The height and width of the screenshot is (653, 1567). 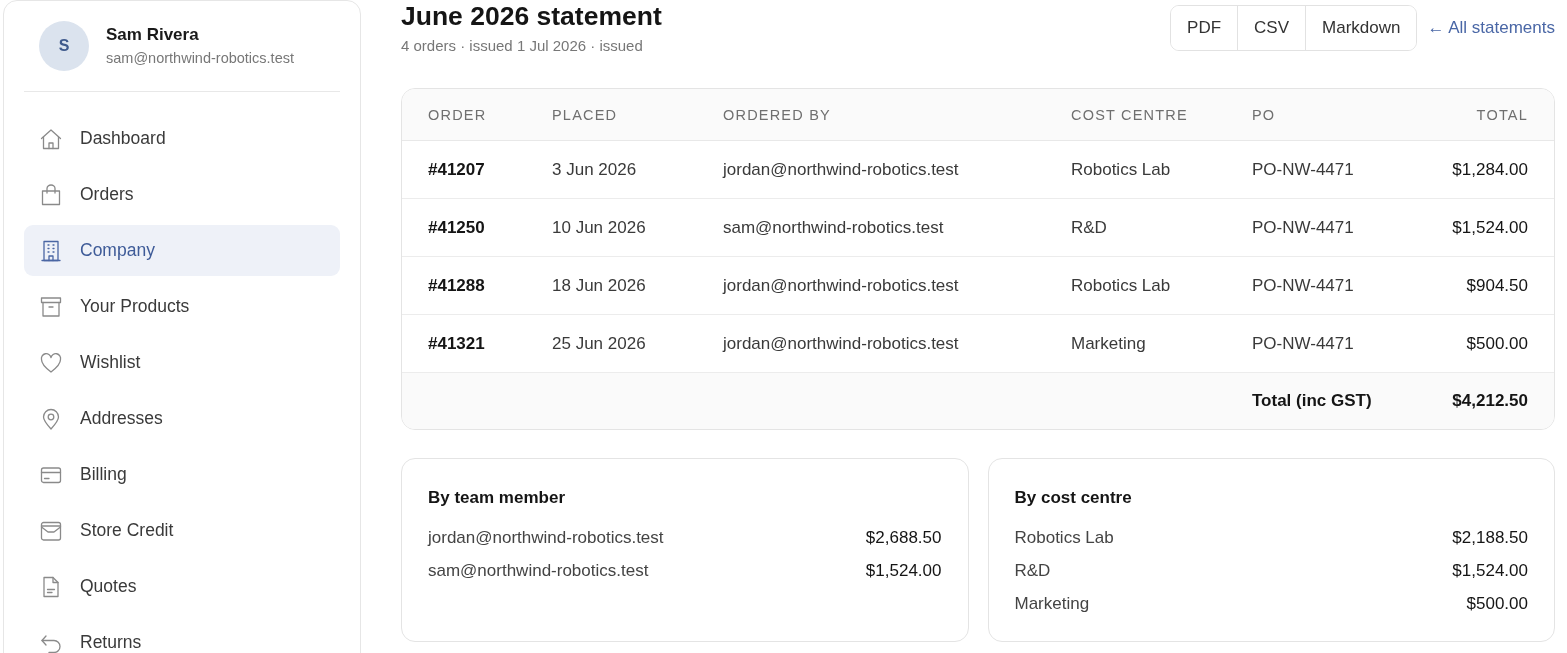 I want to click on map-pin-icon, so click(x=51, y=418).